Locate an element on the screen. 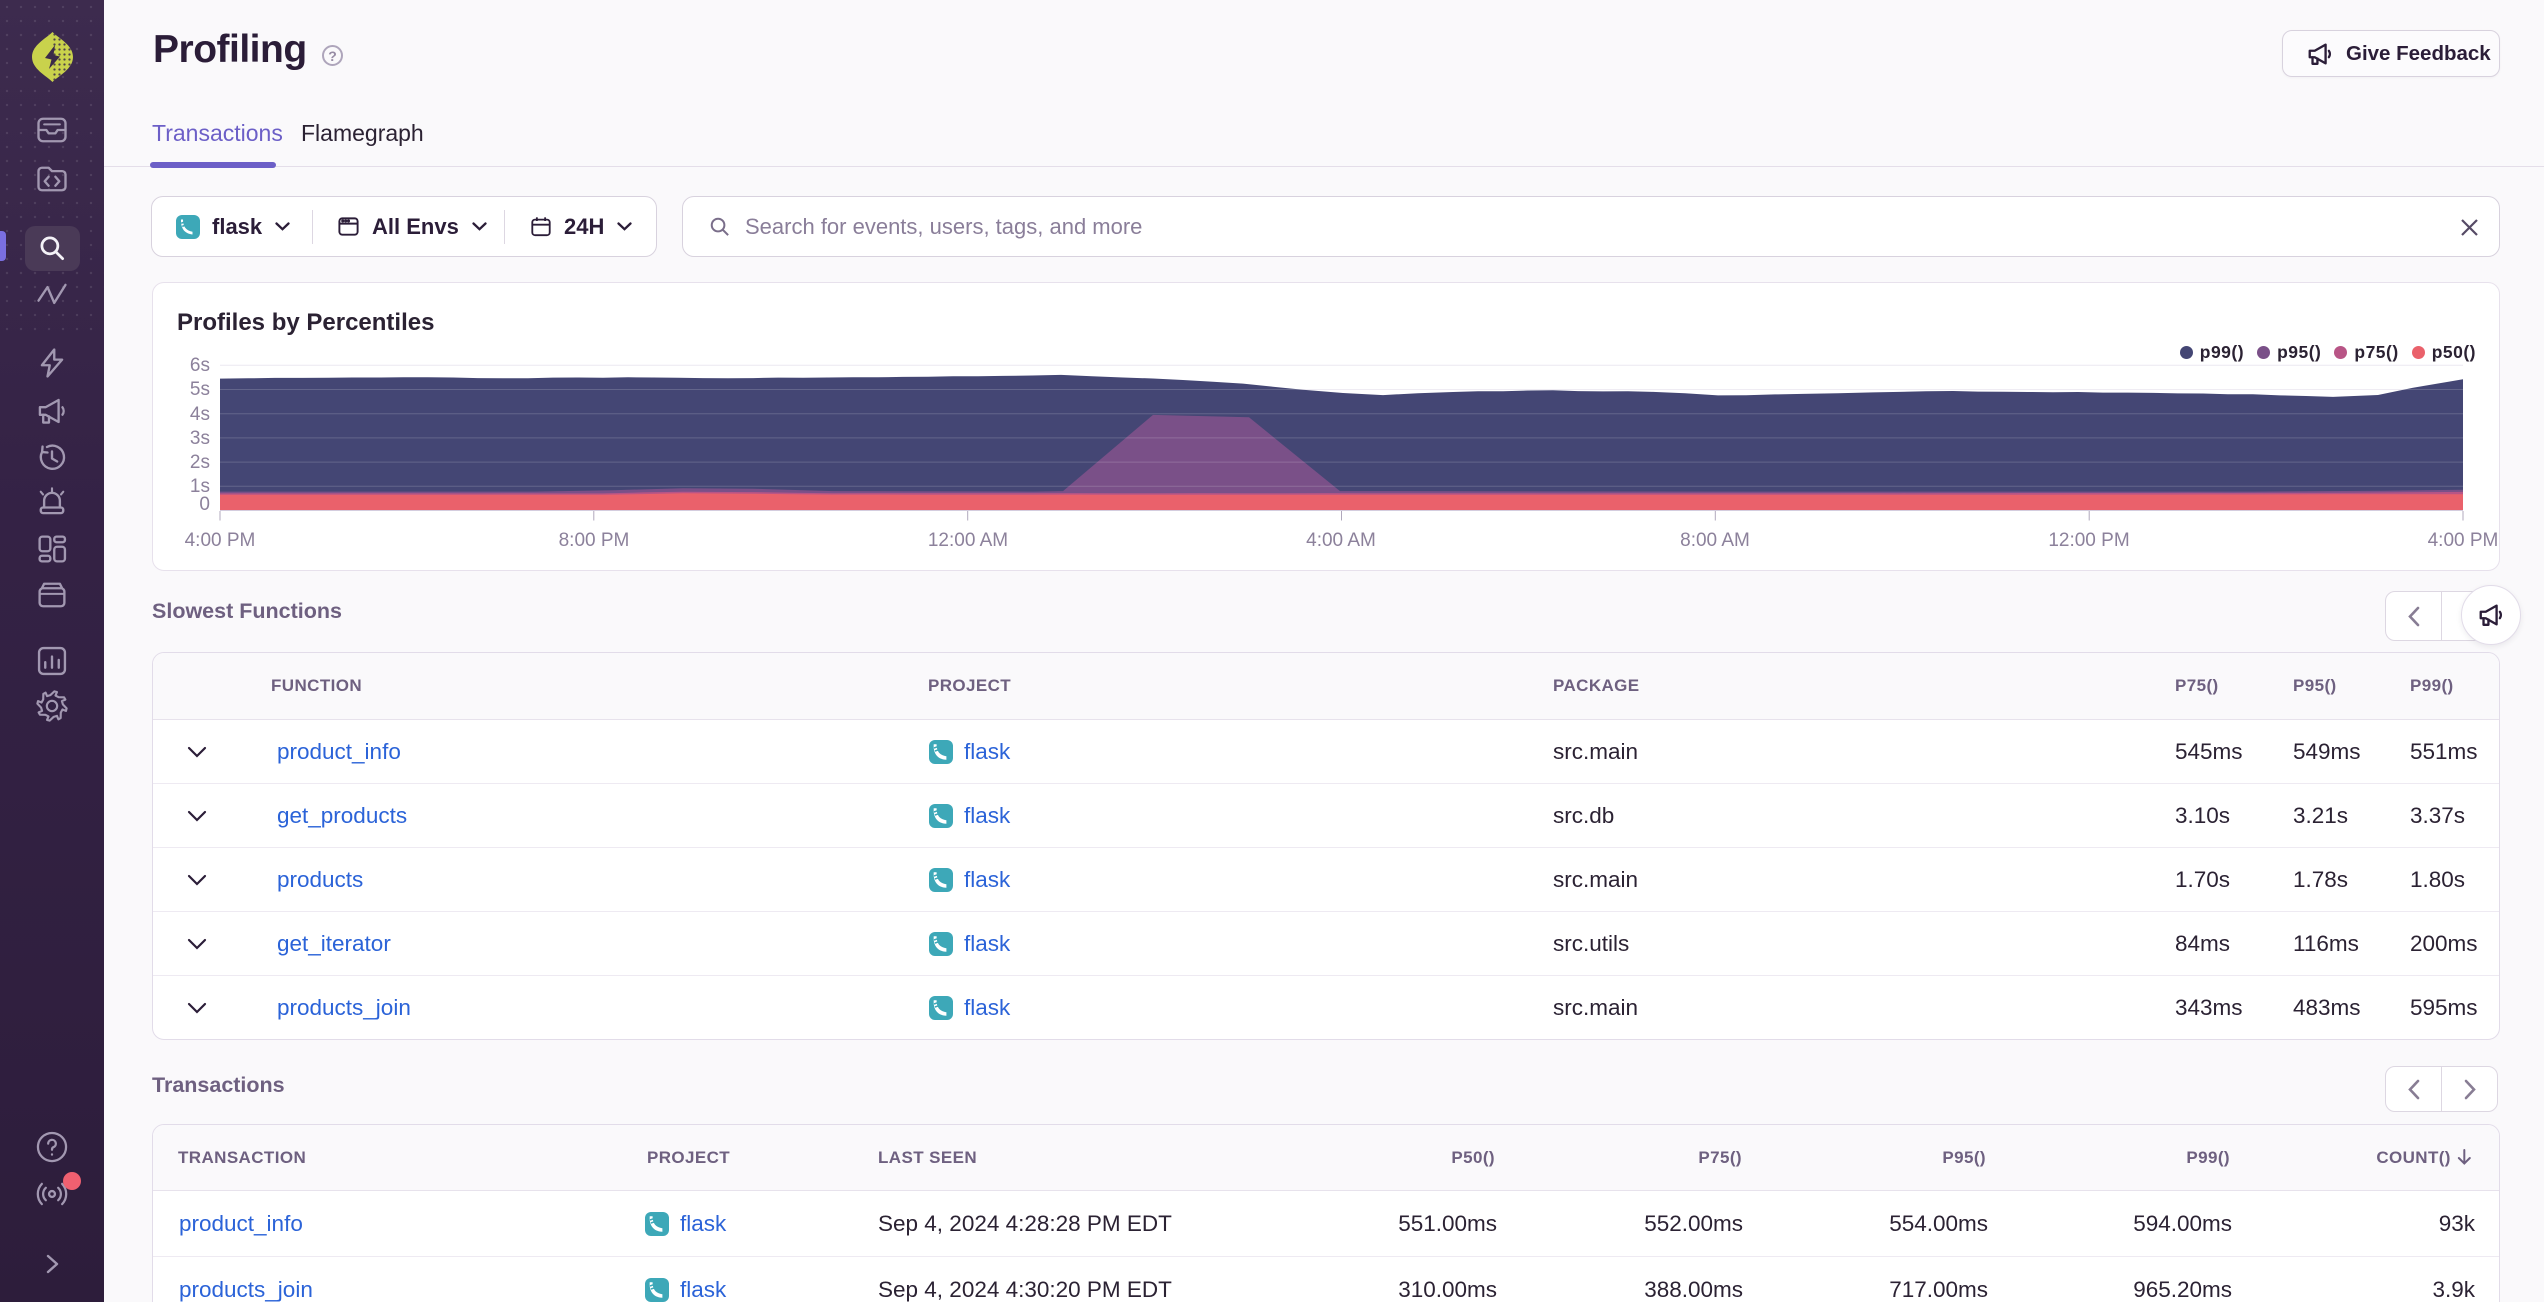 The height and width of the screenshot is (1302, 2544). svg-text: 8:00 AM is located at coordinates (1715, 540).